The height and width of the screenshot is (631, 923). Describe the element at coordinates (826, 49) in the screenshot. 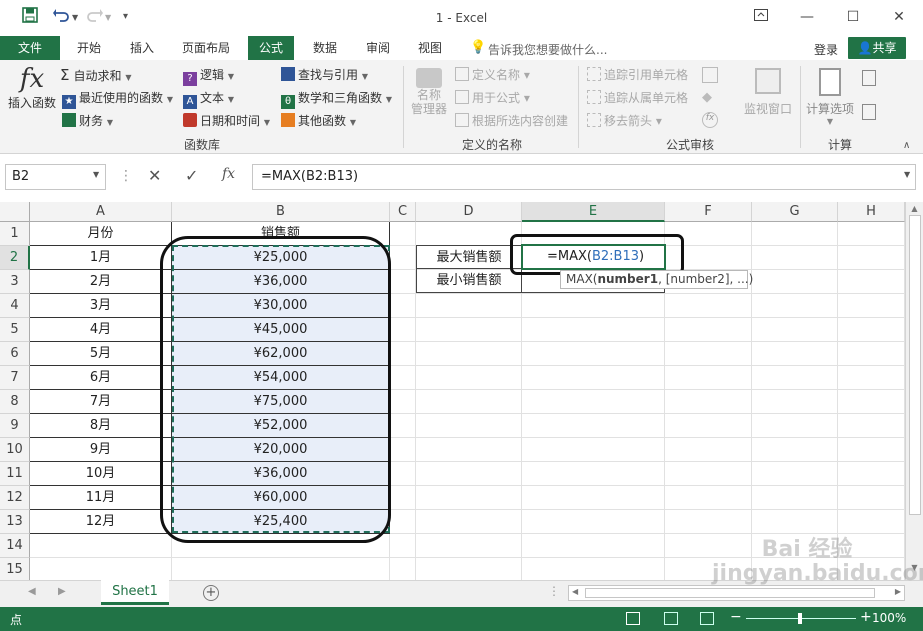

I see `login-link: 登录` at that location.